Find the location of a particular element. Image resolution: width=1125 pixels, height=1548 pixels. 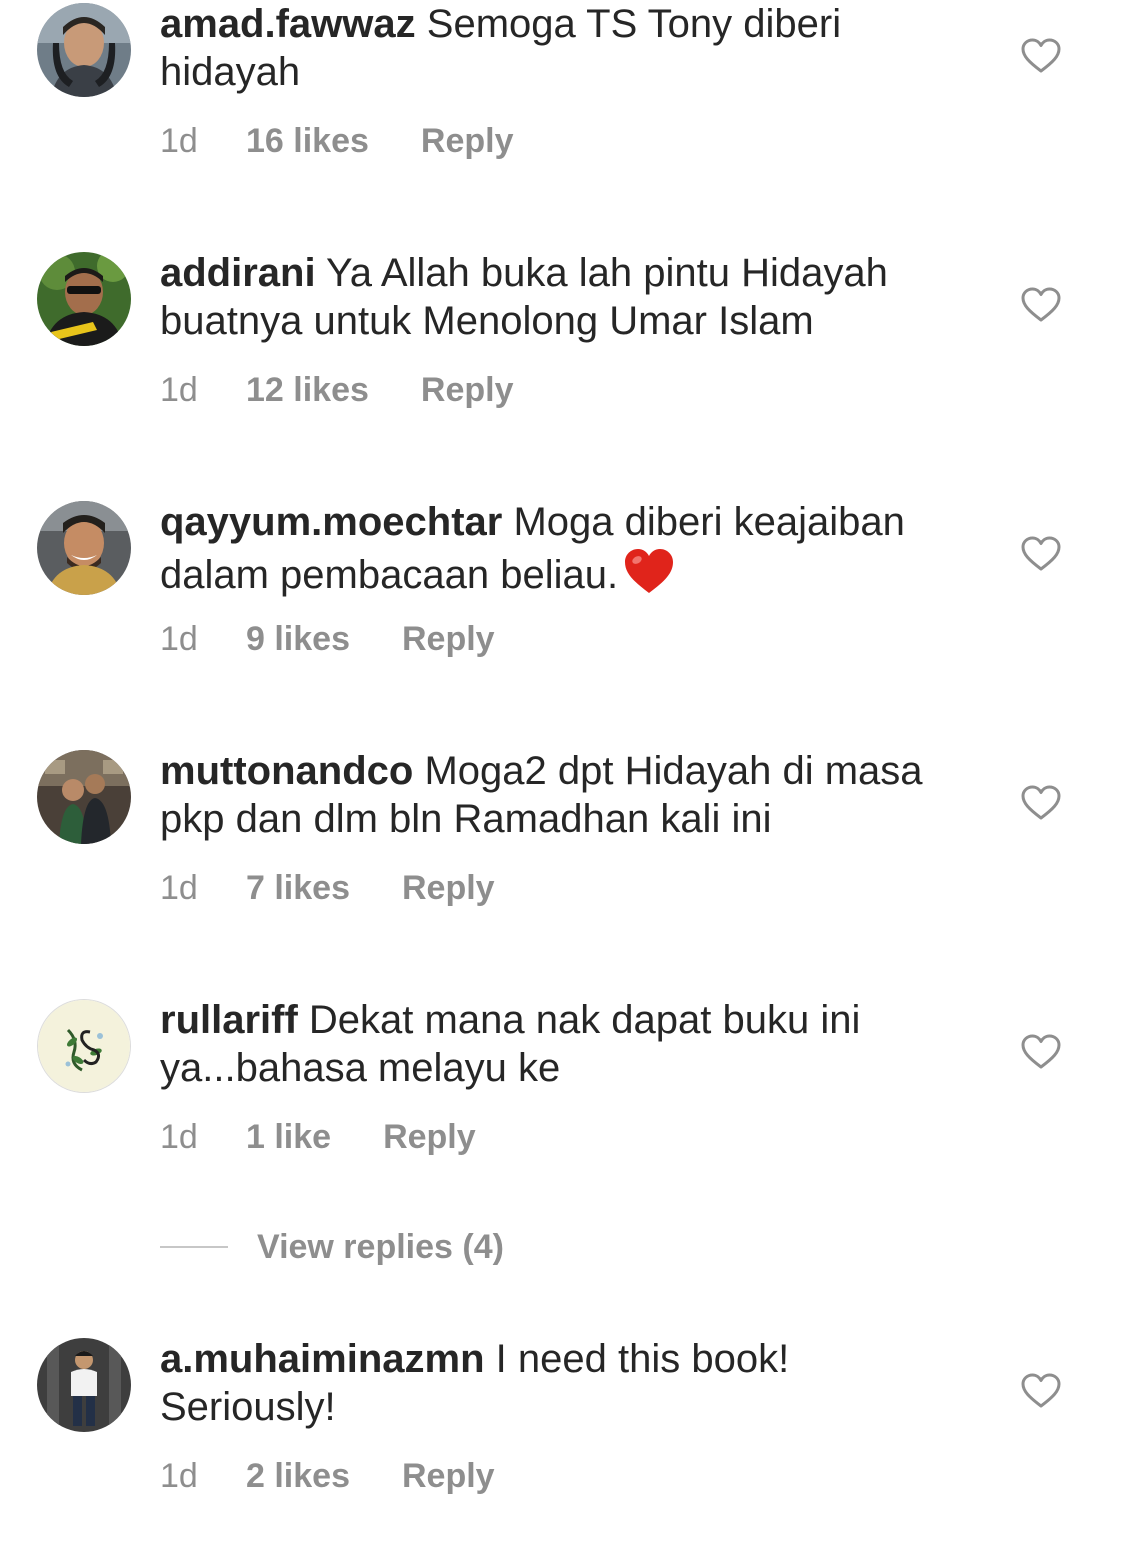

comment-username: a.muhaiminazmn is located at coordinates (322, 1359).